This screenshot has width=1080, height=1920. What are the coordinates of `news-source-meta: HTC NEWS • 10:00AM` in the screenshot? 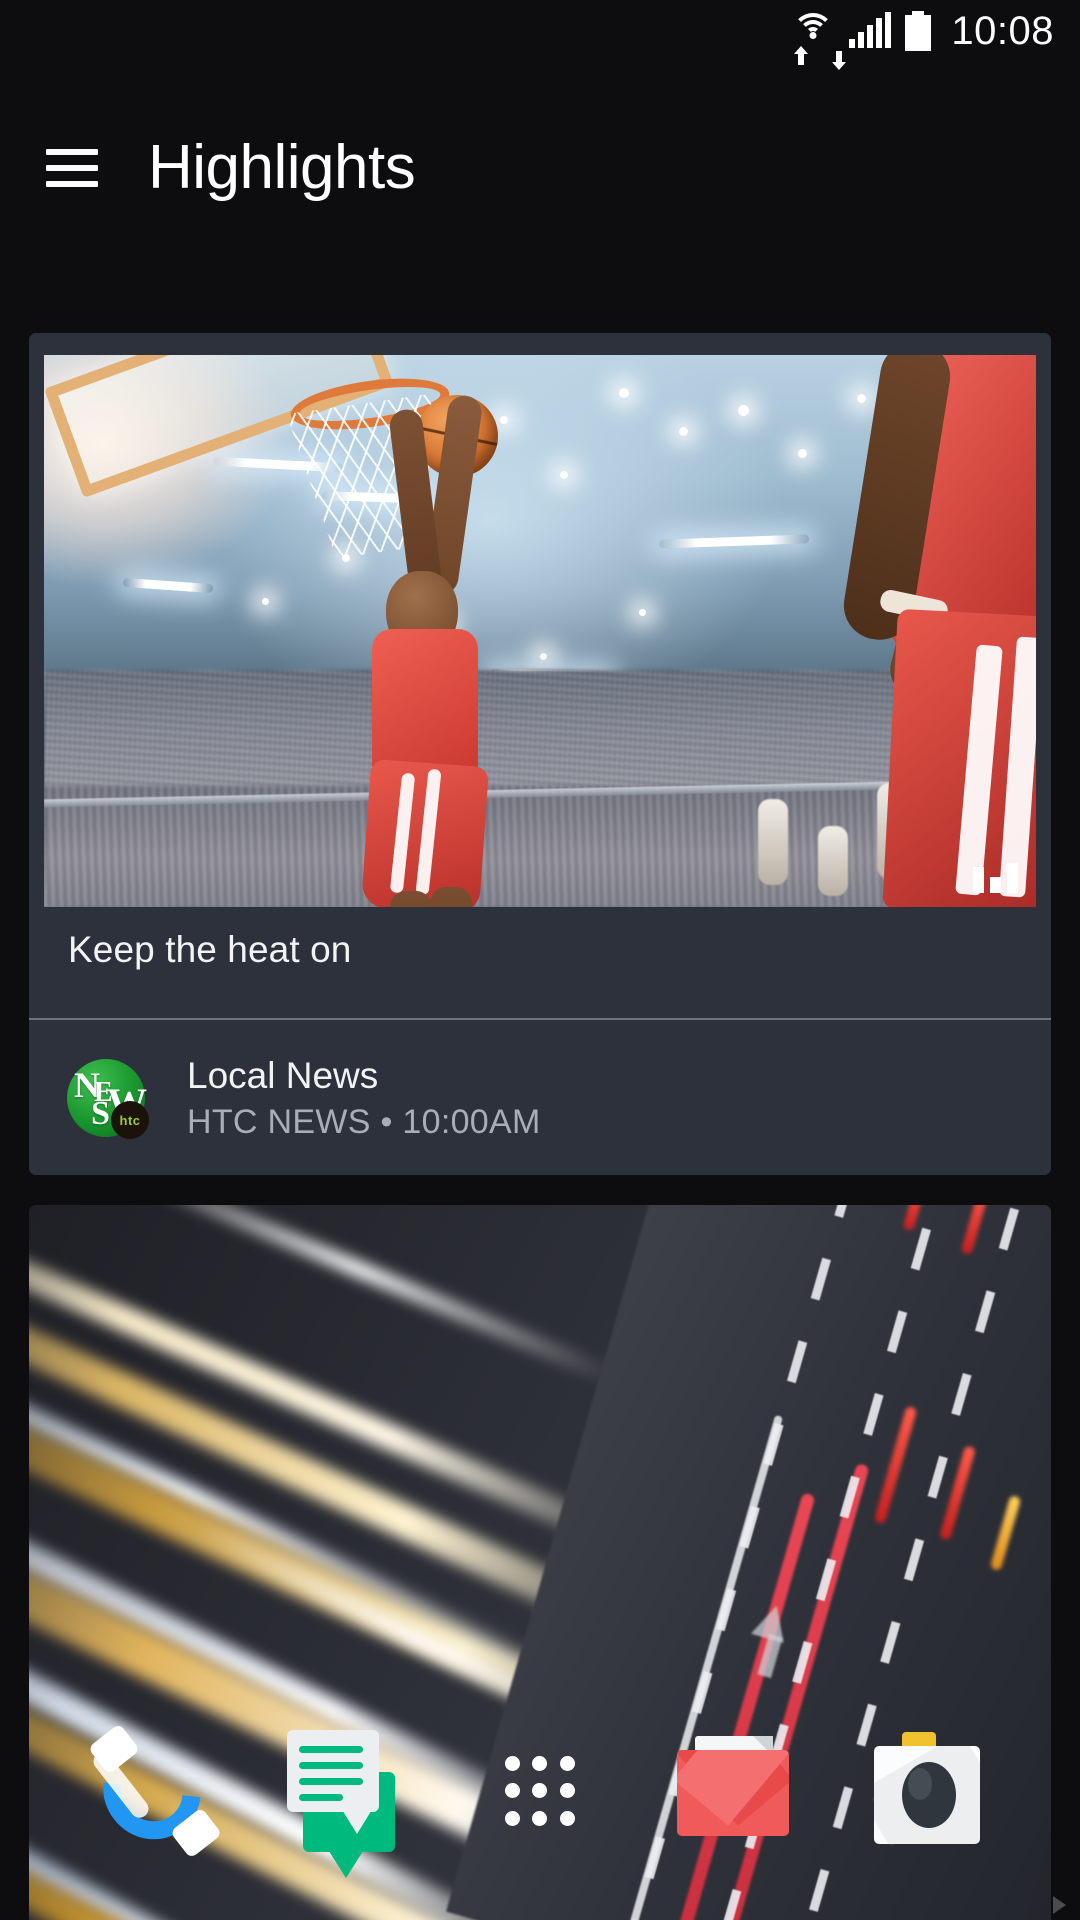 It's located at (364, 1121).